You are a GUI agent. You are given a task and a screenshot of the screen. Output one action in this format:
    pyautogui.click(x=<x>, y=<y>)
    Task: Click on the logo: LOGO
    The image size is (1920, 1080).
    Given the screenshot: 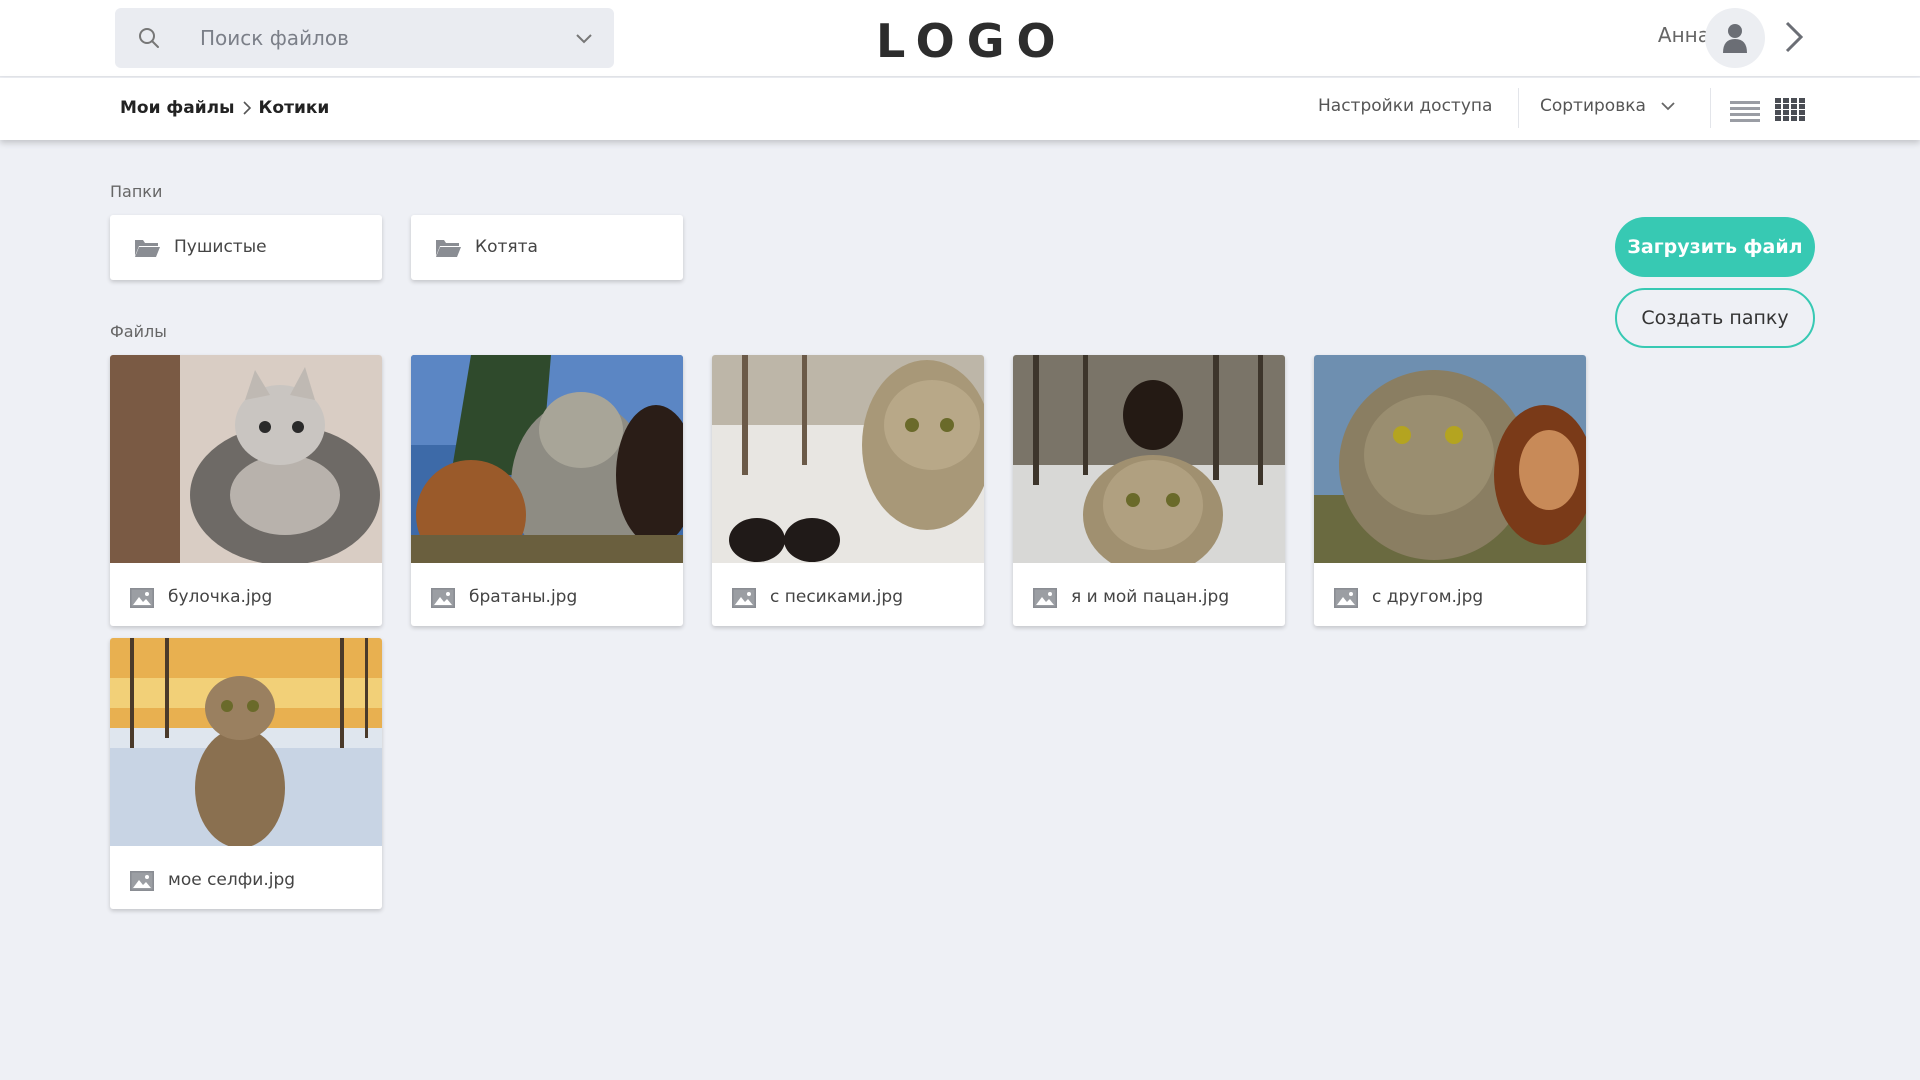 What is the action you would take?
    pyautogui.click(x=976, y=44)
    